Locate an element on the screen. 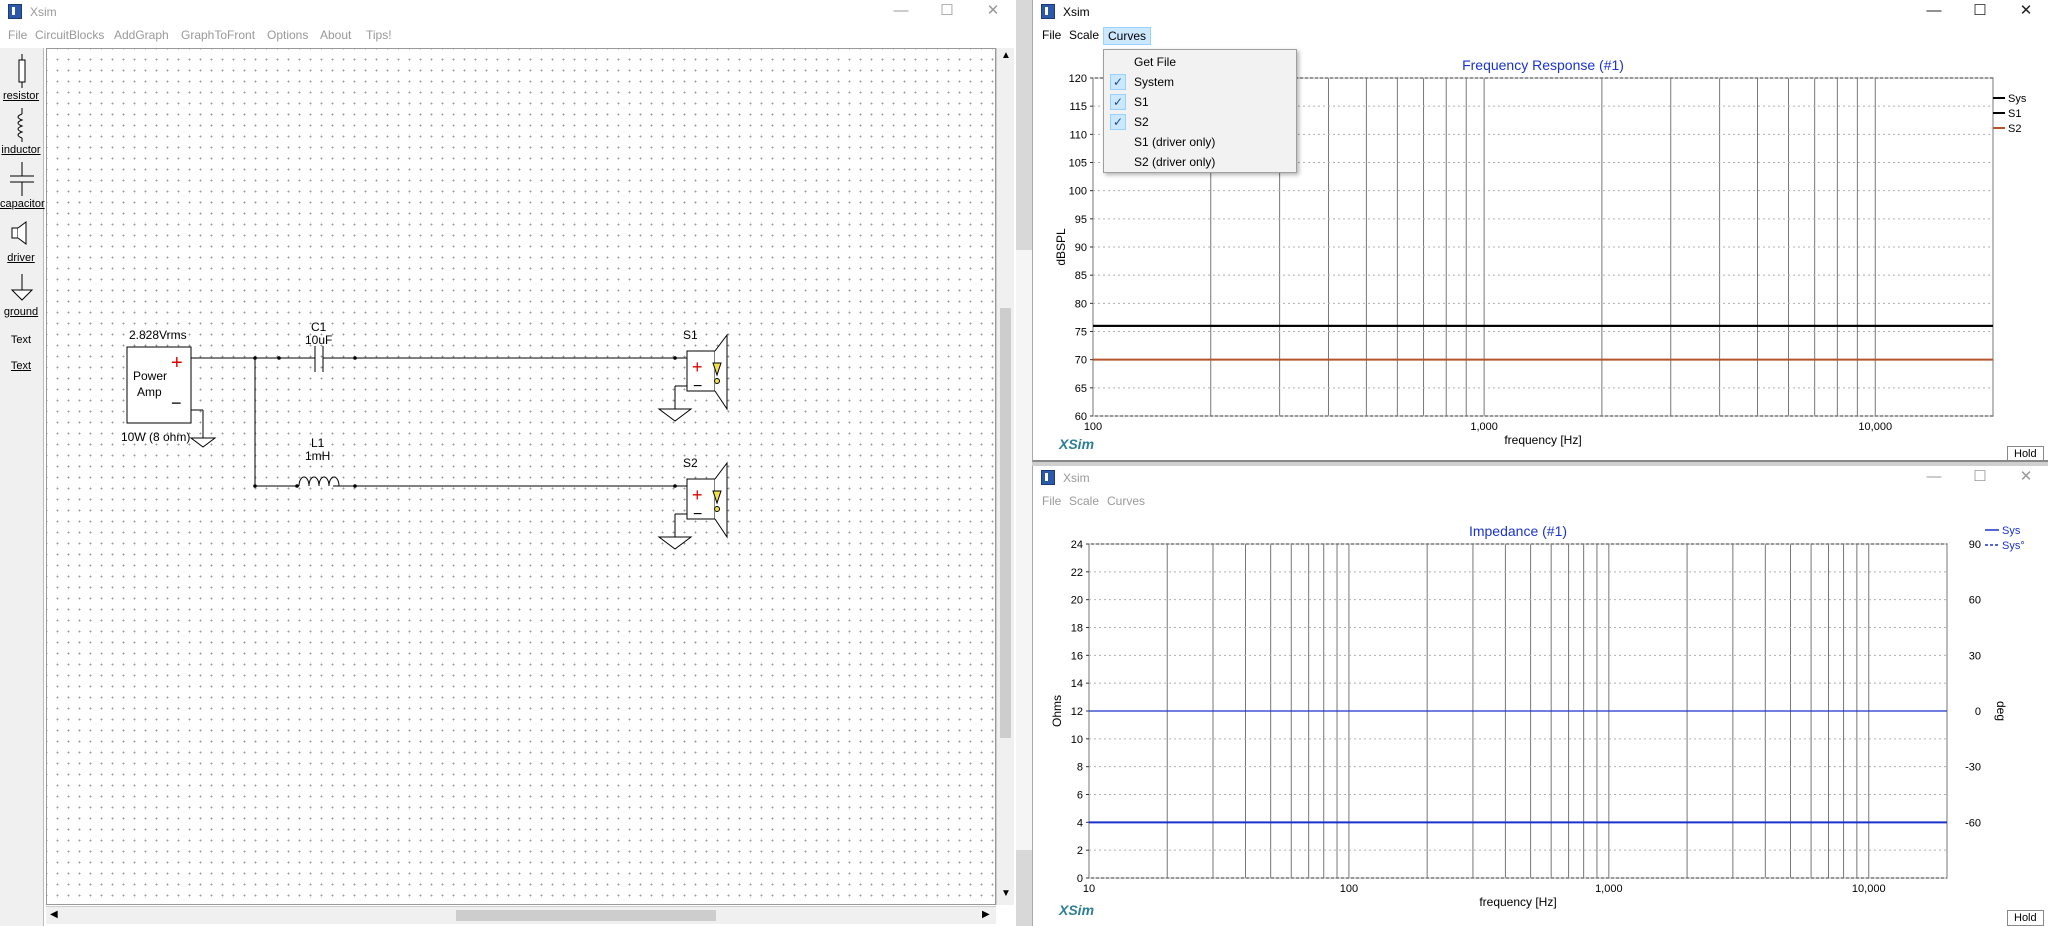  menu-tips: Tips! is located at coordinates (379, 35).